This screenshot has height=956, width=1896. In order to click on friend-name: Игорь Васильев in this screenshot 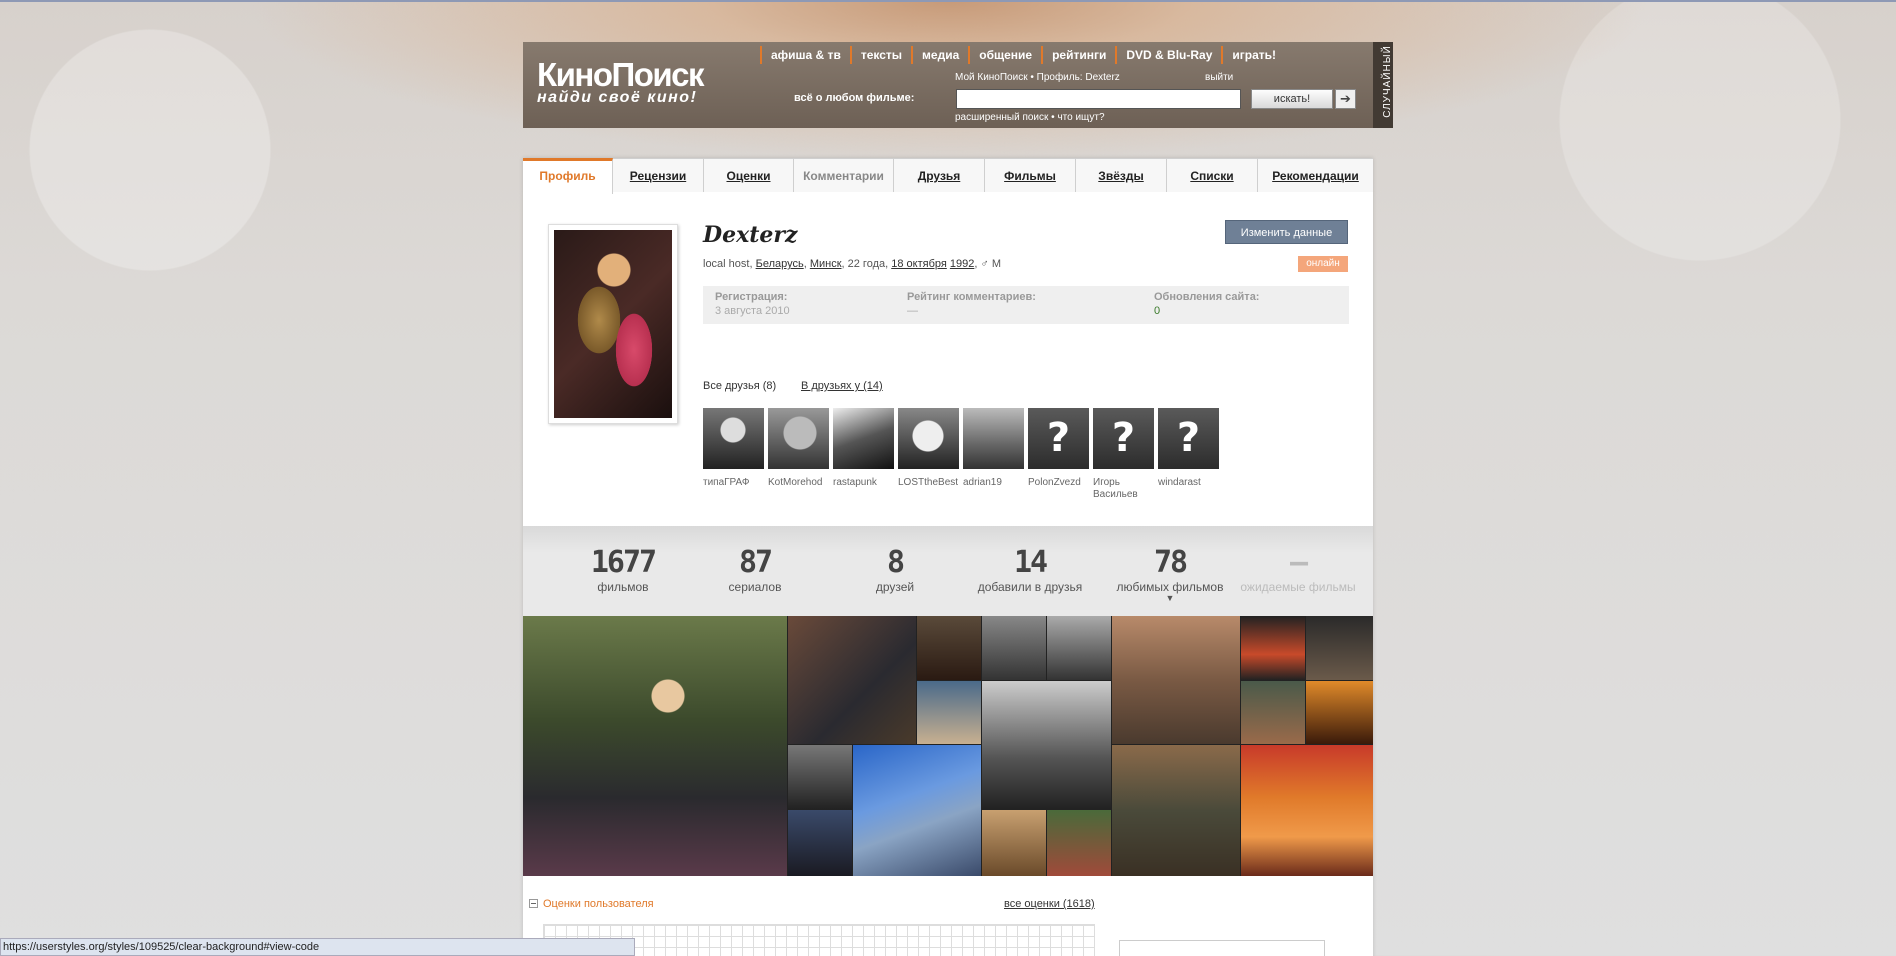, I will do `click(1123, 489)`.